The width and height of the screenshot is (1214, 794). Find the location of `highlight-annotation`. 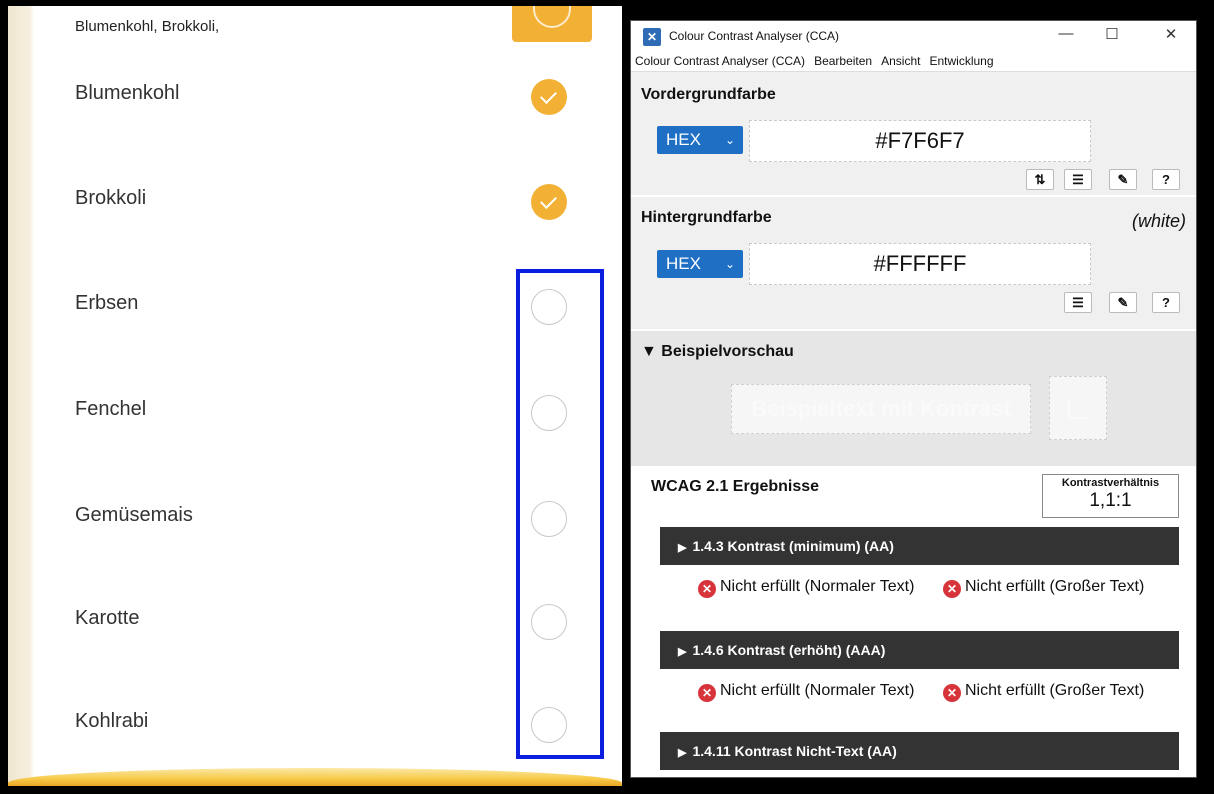

highlight-annotation is located at coordinates (560, 514).